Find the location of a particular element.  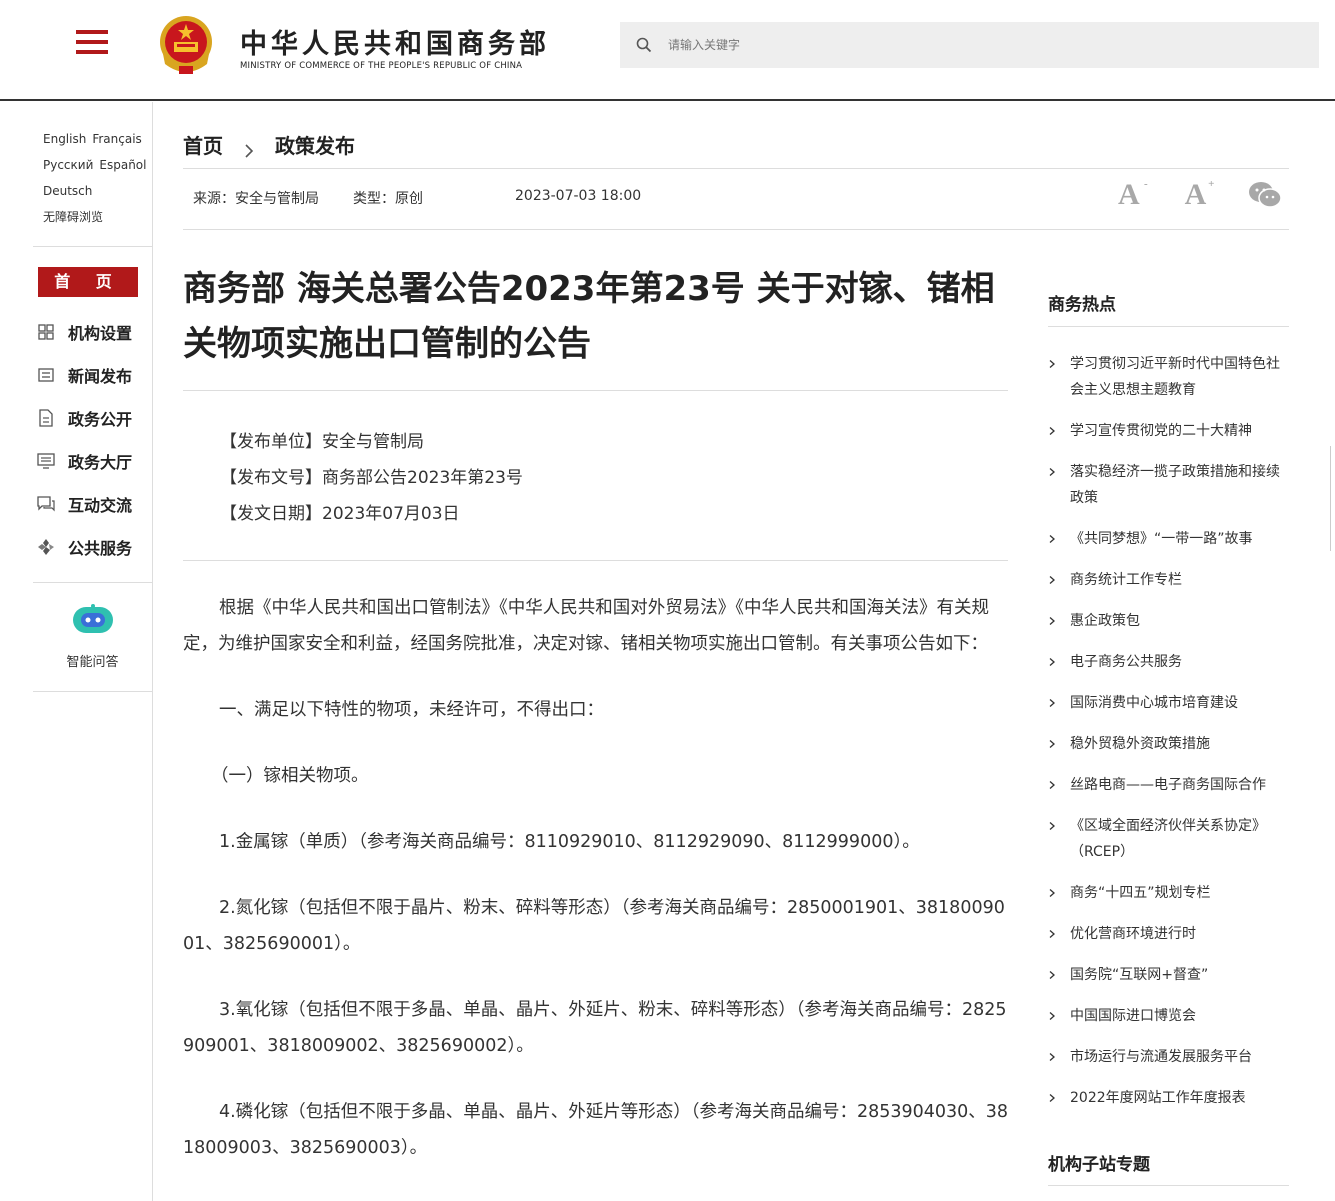

hot-topic-link: 落实稳经济一揽子政策措施和接续政策 is located at coordinates (1175, 485).